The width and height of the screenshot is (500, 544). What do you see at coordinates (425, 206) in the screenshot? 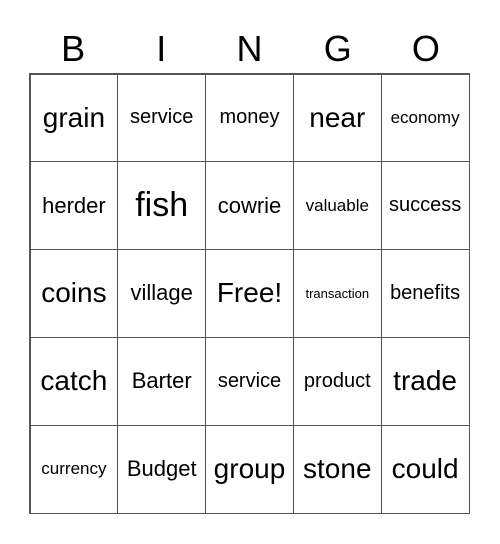
I see `bingo-cell: success` at bounding box center [425, 206].